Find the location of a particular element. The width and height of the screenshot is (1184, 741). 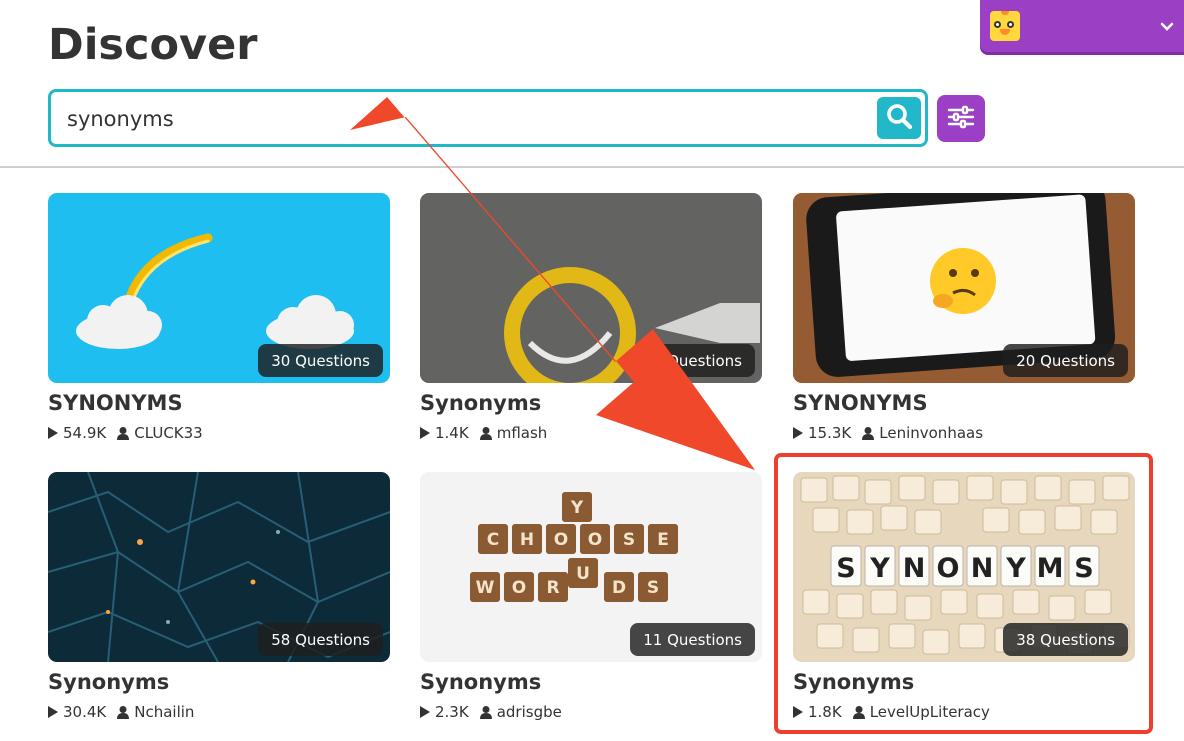

svg-text: R is located at coordinates (552, 588).